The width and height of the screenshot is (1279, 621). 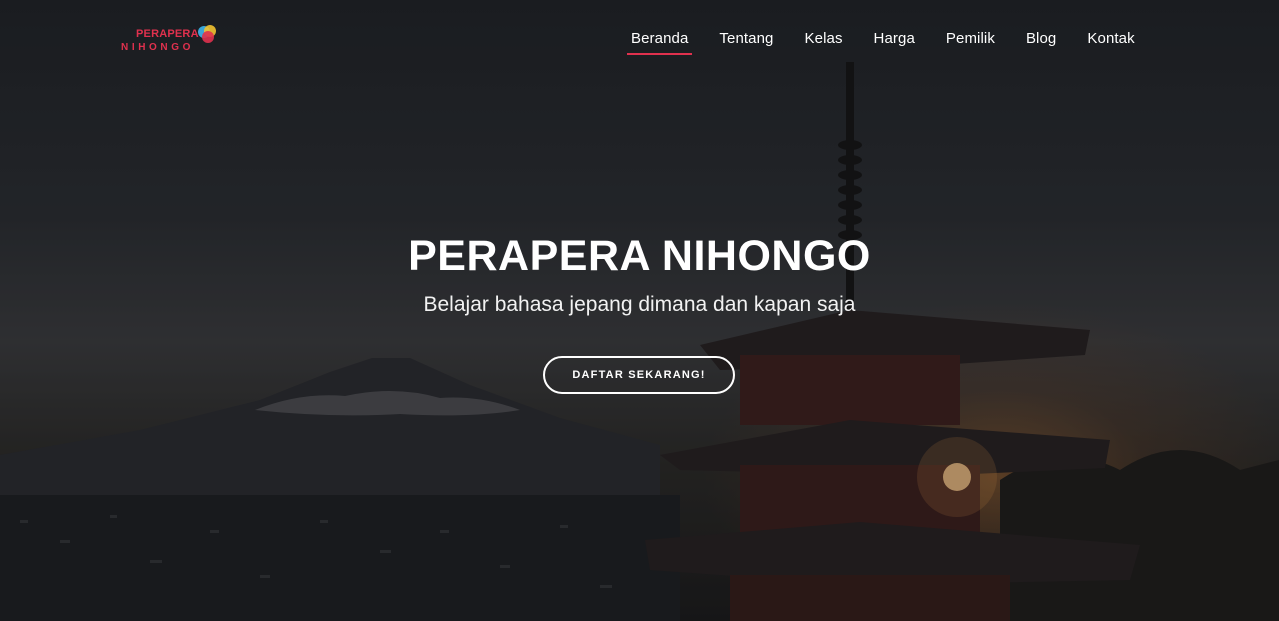 What do you see at coordinates (894, 43) in the screenshot?
I see `nav-item-harga: Harga` at bounding box center [894, 43].